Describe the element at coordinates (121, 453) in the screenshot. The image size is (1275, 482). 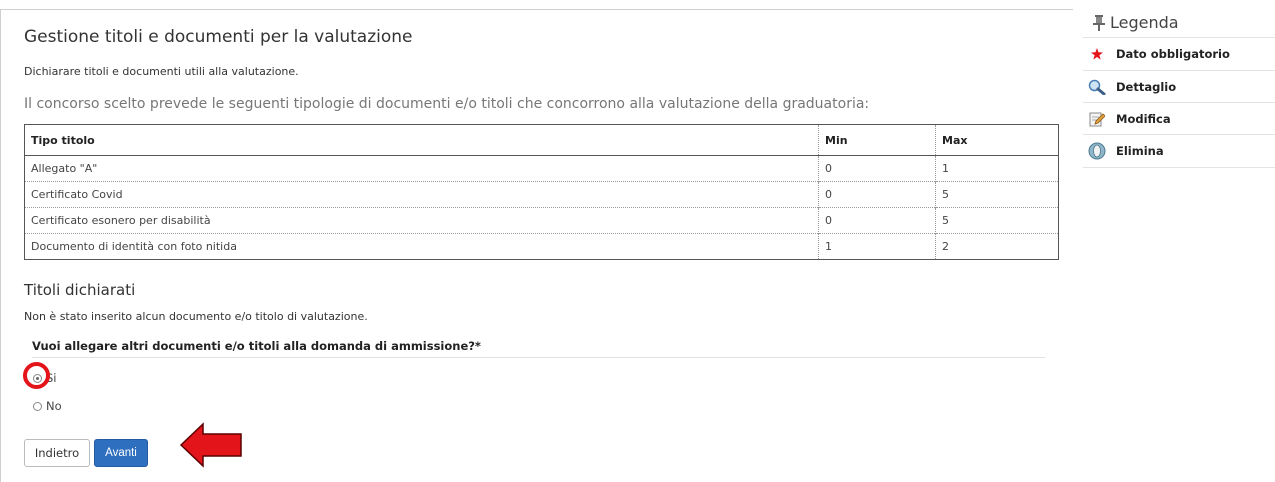
I see `next-button: Avanti` at that location.